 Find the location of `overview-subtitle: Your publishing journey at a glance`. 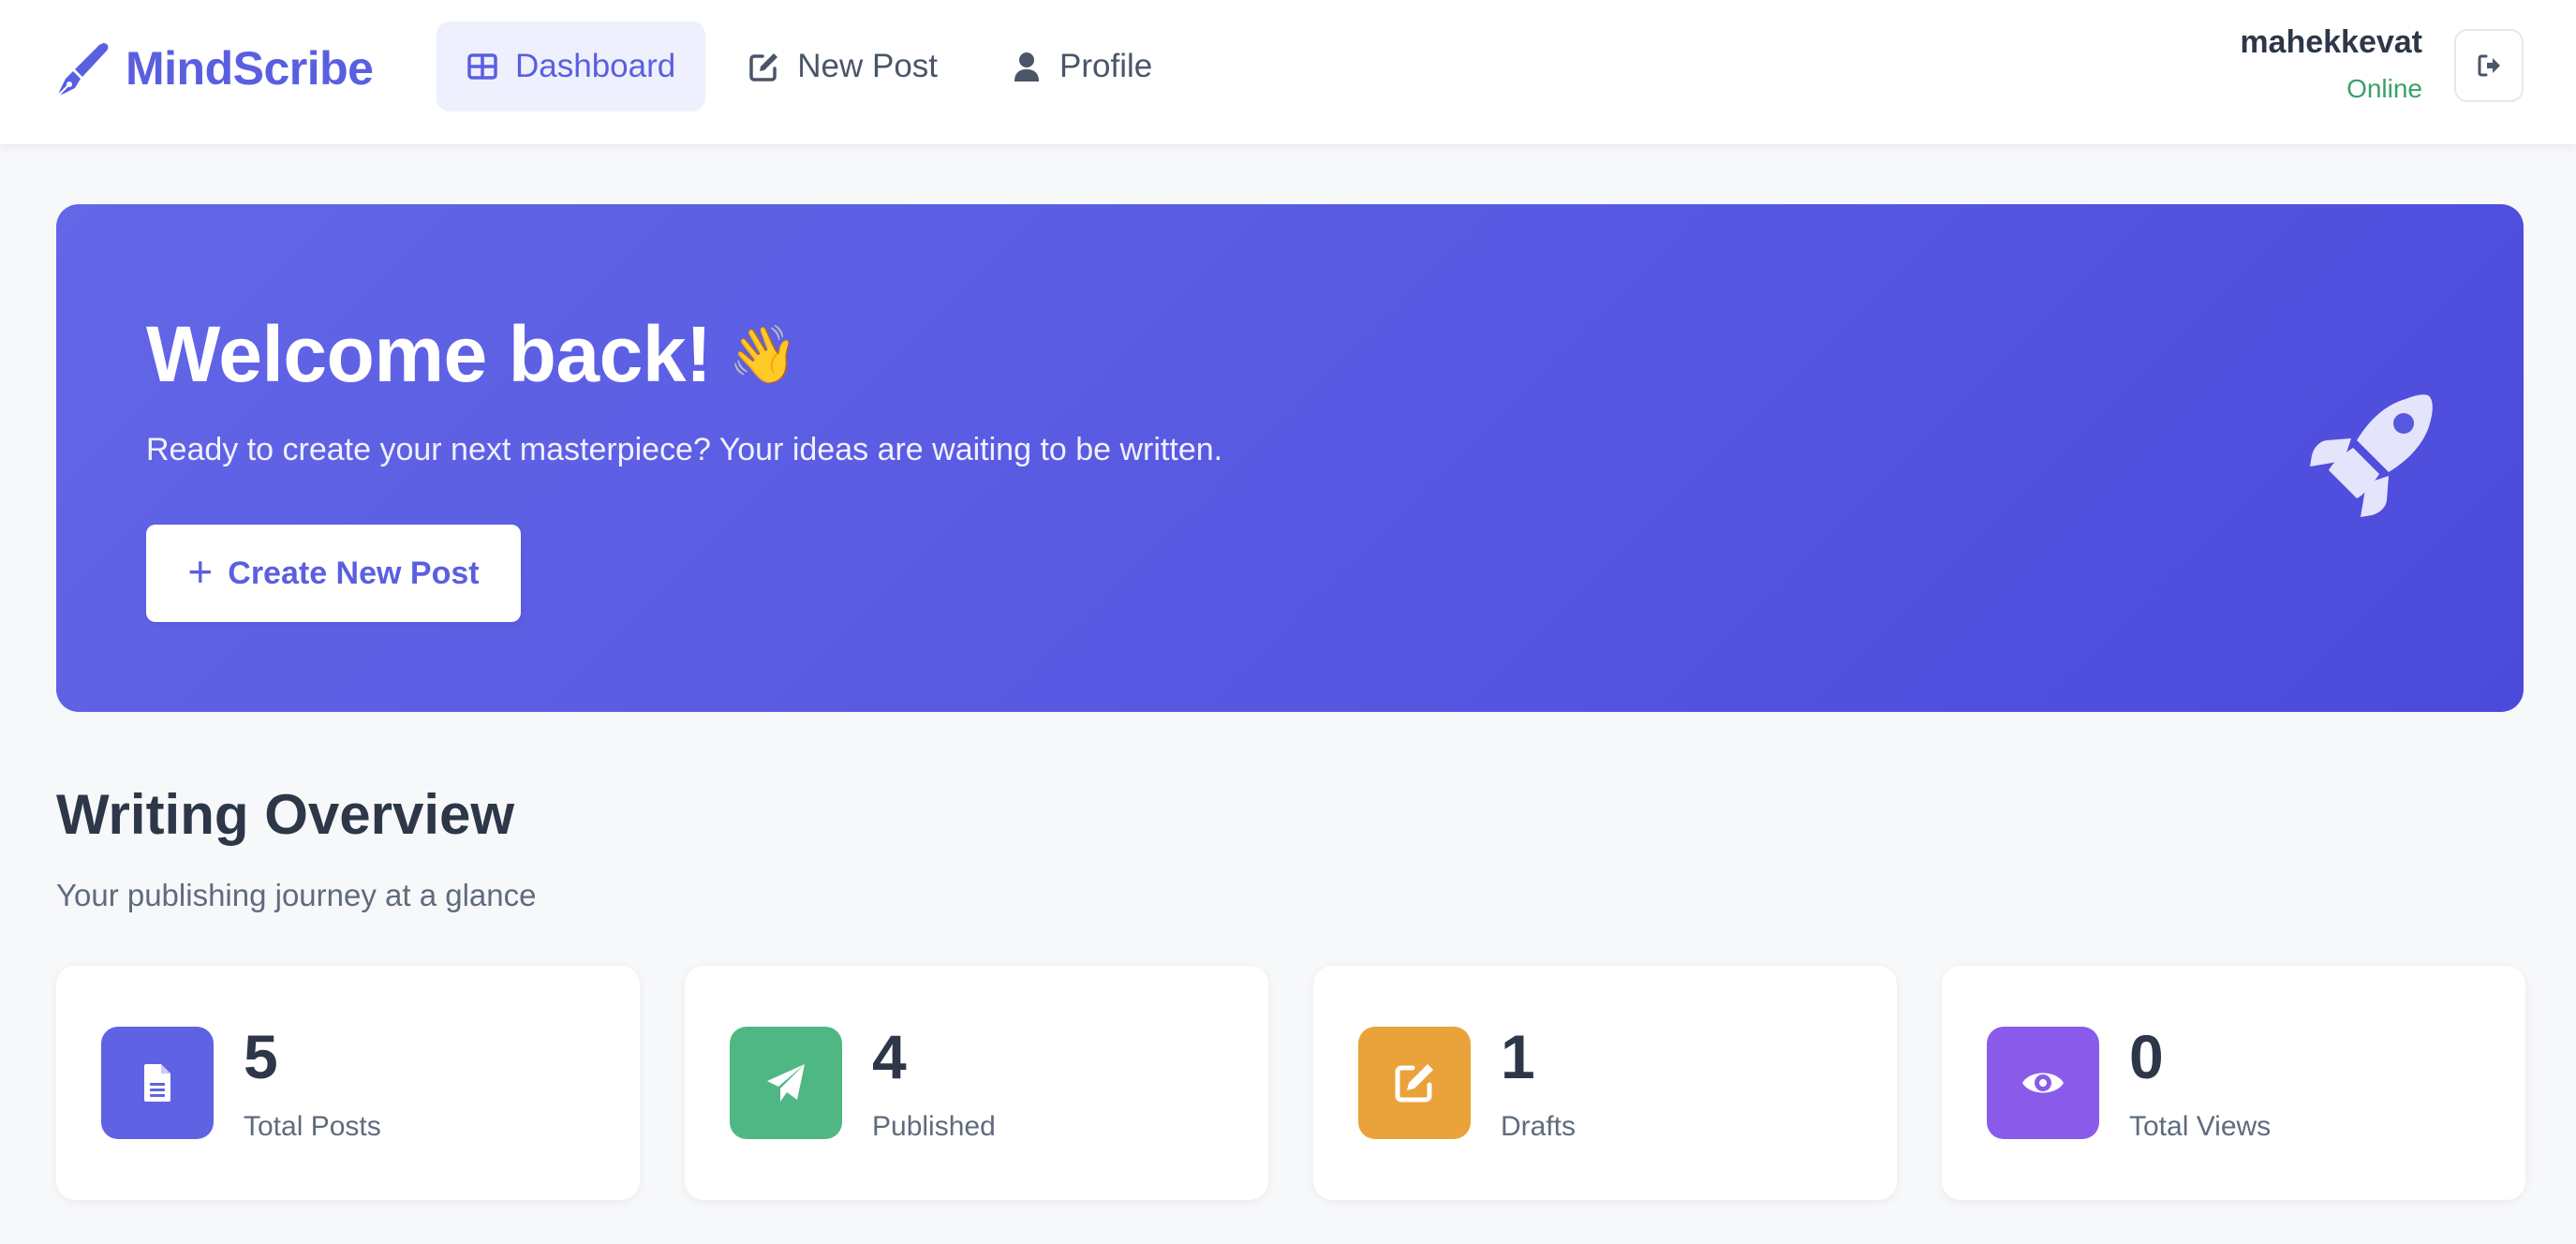

overview-subtitle: Your publishing journey at a glance is located at coordinates (297, 895).